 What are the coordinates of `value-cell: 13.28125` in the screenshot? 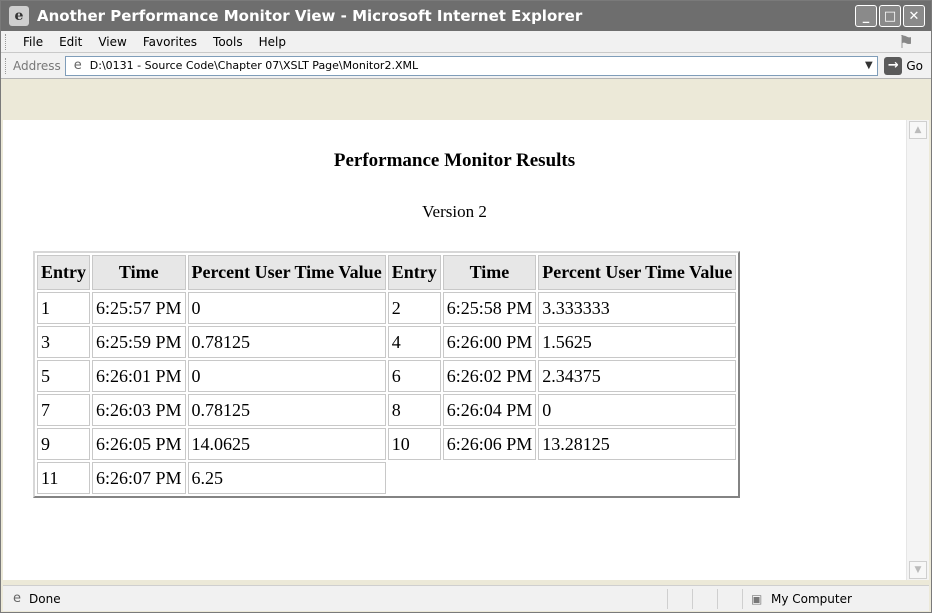 It's located at (637, 444).